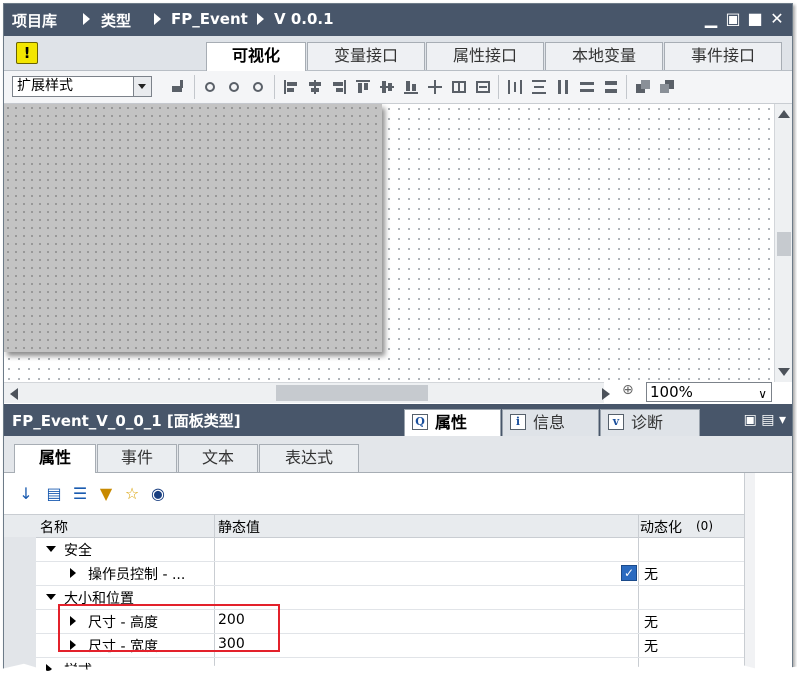  Describe the element at coordinates (363, 87) in the screenshot. I see `align-top-icon` at that location.